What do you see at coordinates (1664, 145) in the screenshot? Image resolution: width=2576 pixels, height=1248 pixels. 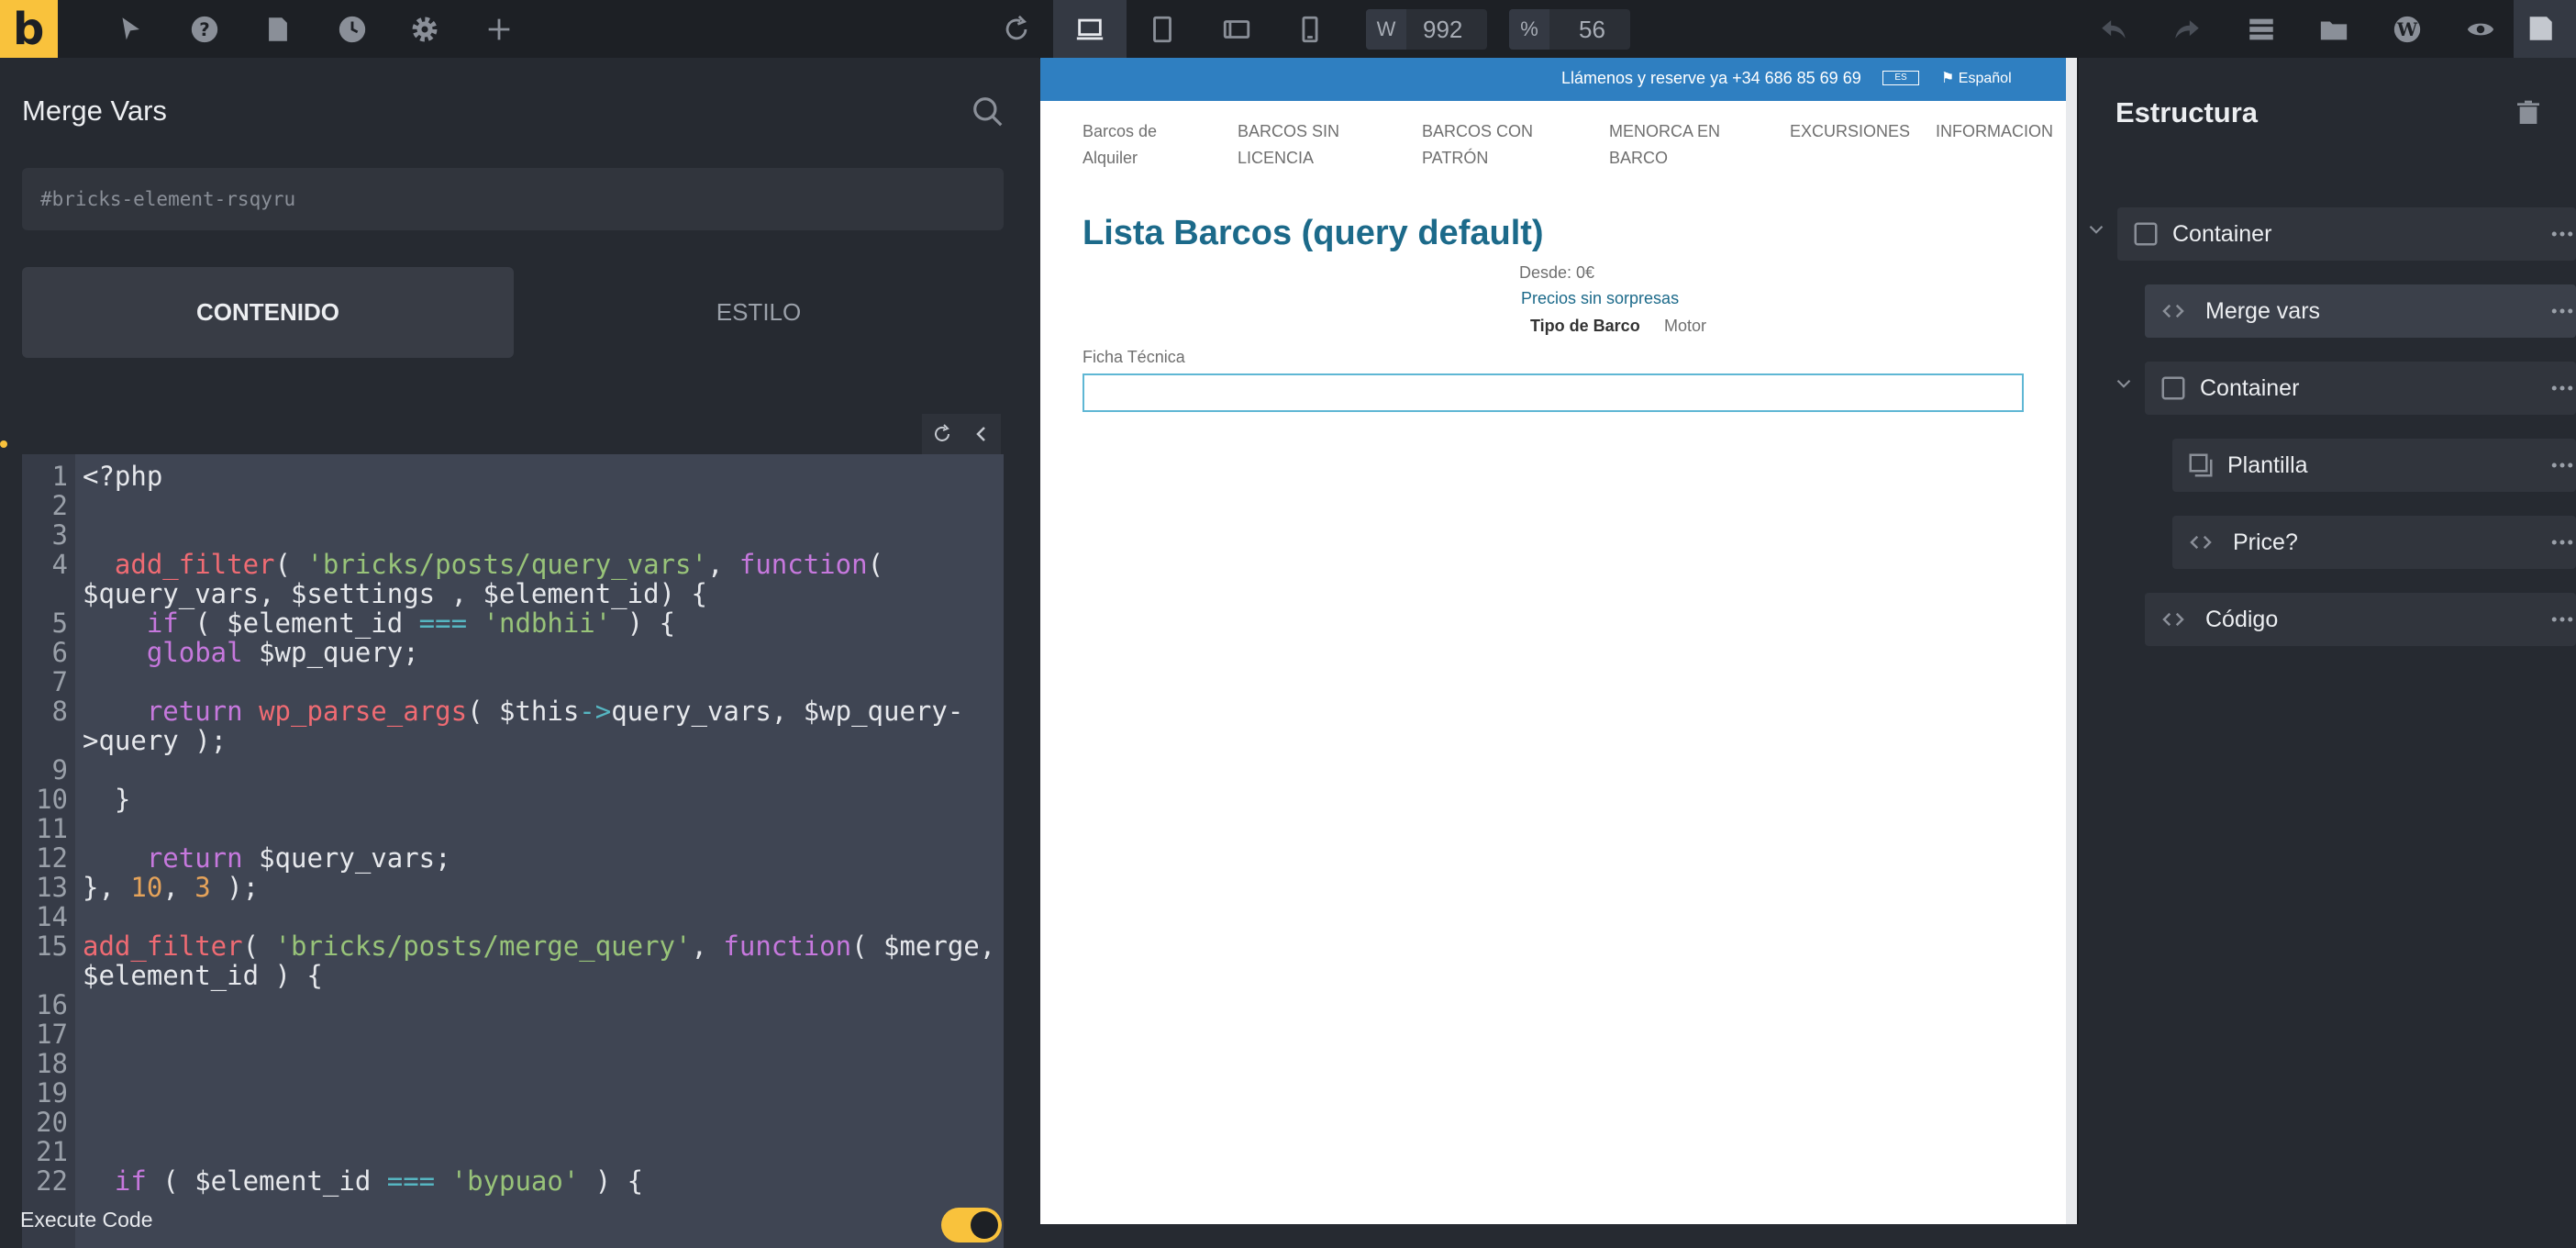 I see `nav-item-menorca-en-barco: MENORCA EN BARCO` at bounding box center [1664, 145].